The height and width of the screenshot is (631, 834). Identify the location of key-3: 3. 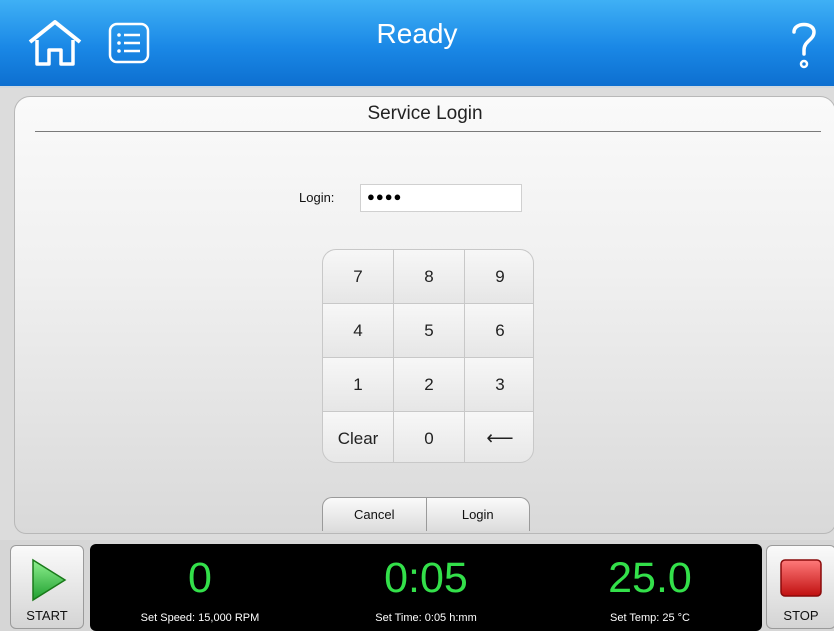
(499, 384).